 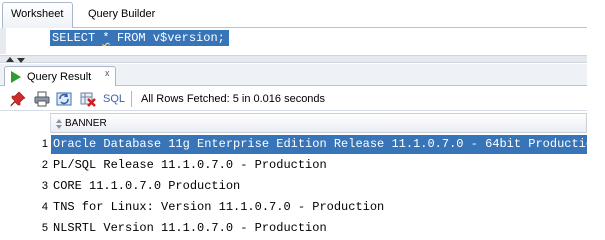 I want to click on right-panel-edge, so click(x=596, y=120).